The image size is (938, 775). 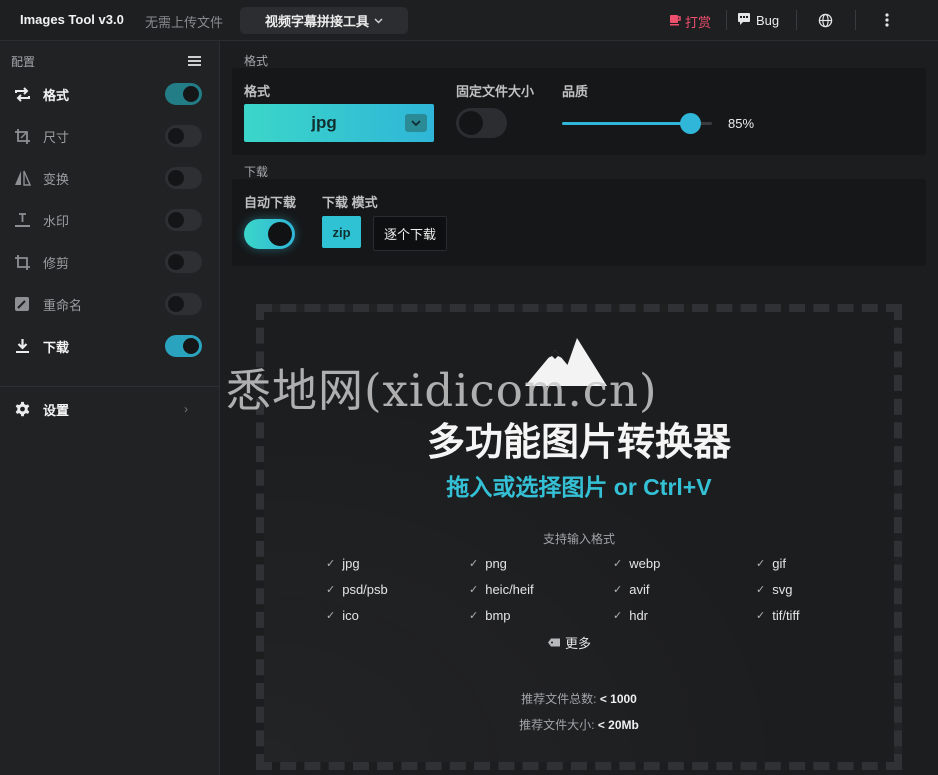 I want to click on format-item: ✓ heic/heif, so click(x=501, y=589).